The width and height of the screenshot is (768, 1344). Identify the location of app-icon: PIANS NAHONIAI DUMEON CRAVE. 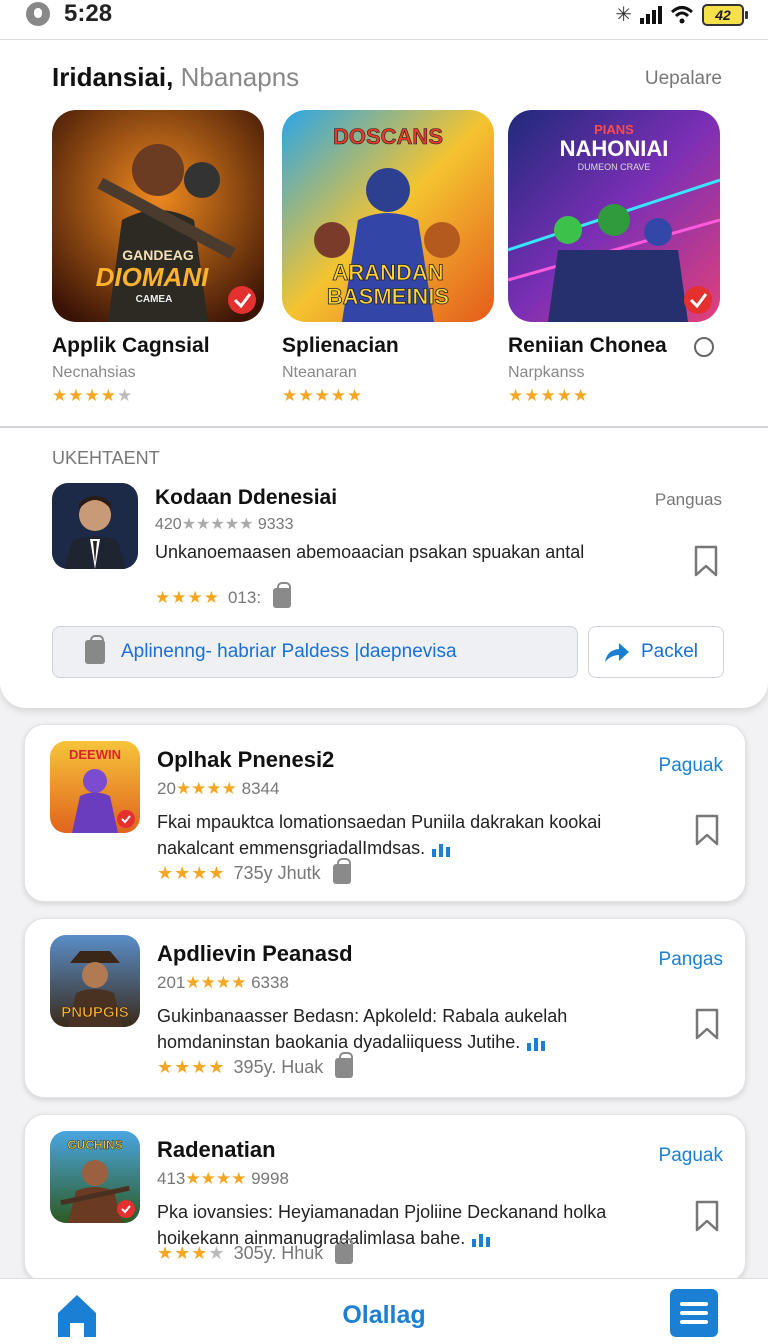
(614, 216).